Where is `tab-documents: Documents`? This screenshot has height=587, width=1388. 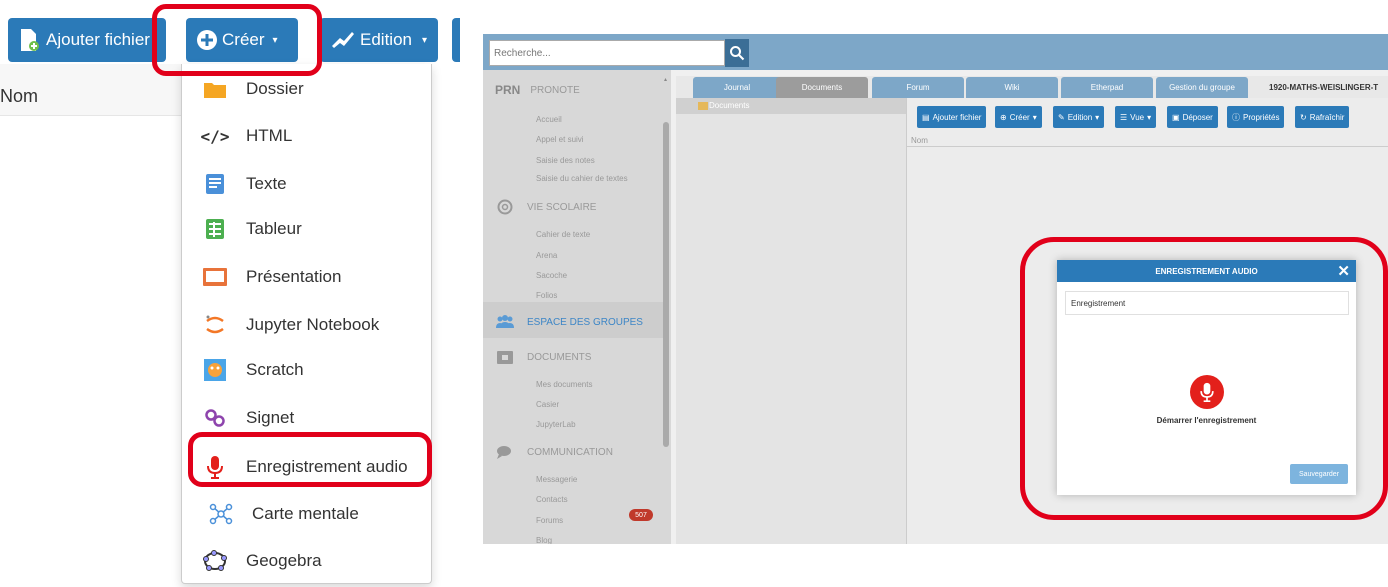 tab-documents: Documents is located at coordinates (822, 87).